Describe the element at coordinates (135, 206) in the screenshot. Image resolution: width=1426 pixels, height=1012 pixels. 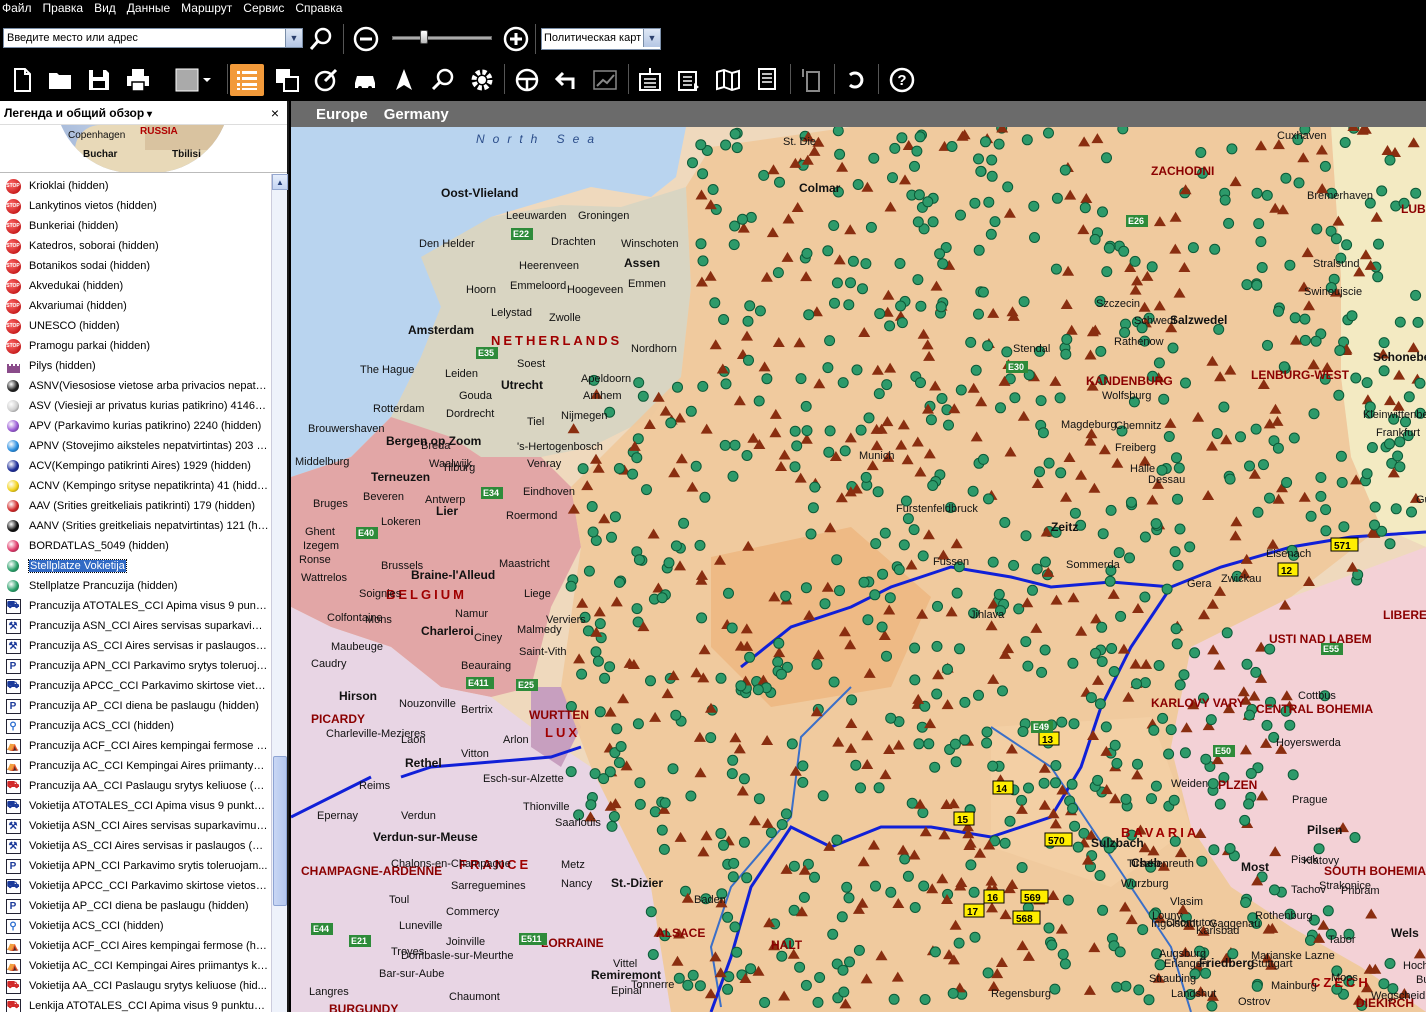
I see `legend-item: STOP Lankytinos vietos (hidden)` at that location.